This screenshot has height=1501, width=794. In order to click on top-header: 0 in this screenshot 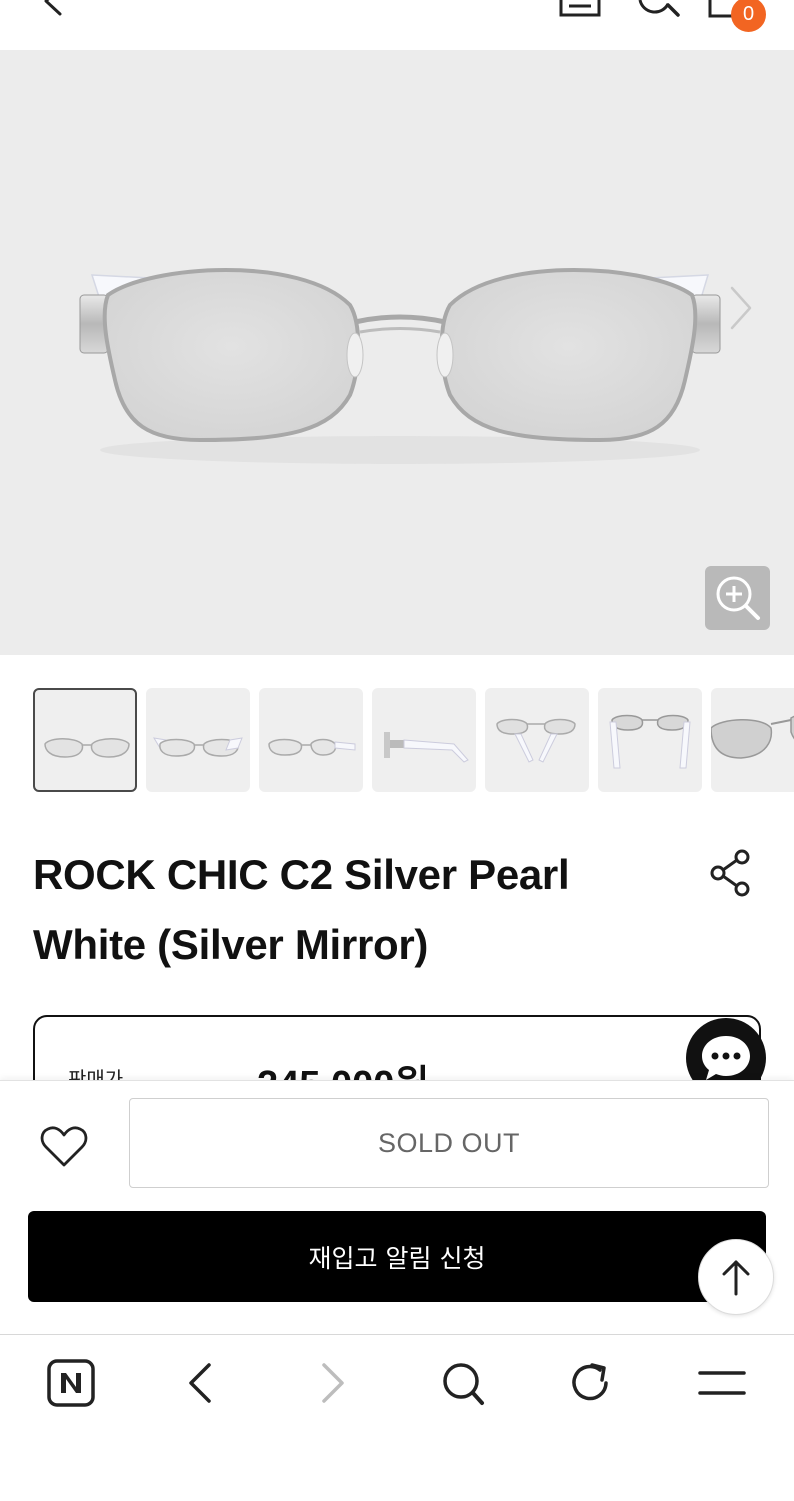, I will do `click(397, 25)`.